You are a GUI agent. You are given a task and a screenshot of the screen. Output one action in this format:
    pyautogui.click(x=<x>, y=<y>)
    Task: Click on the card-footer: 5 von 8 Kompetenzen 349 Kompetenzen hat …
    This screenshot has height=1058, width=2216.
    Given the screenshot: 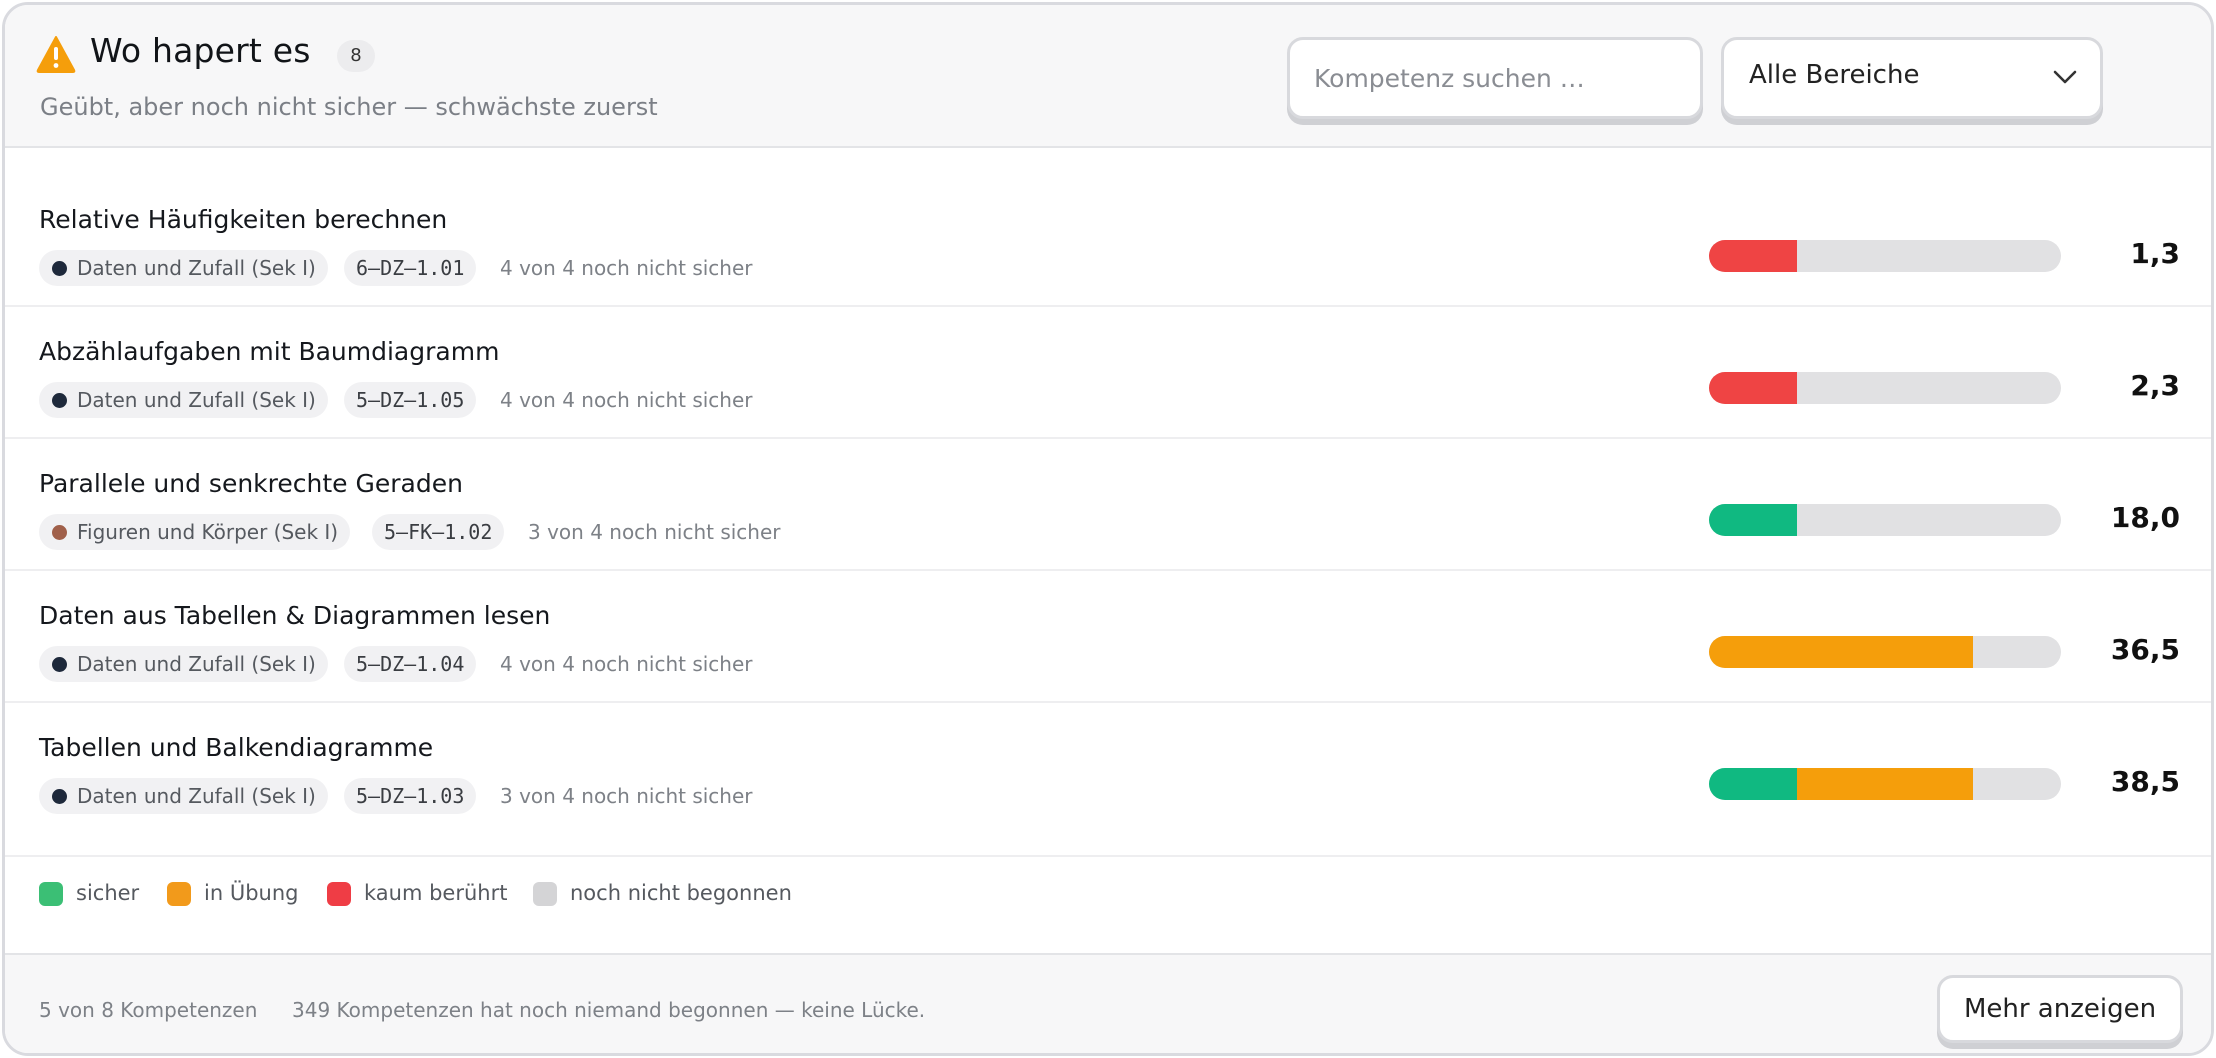 What is the action you would take?
    pyautogui.click(x=1108, y=1003)
    